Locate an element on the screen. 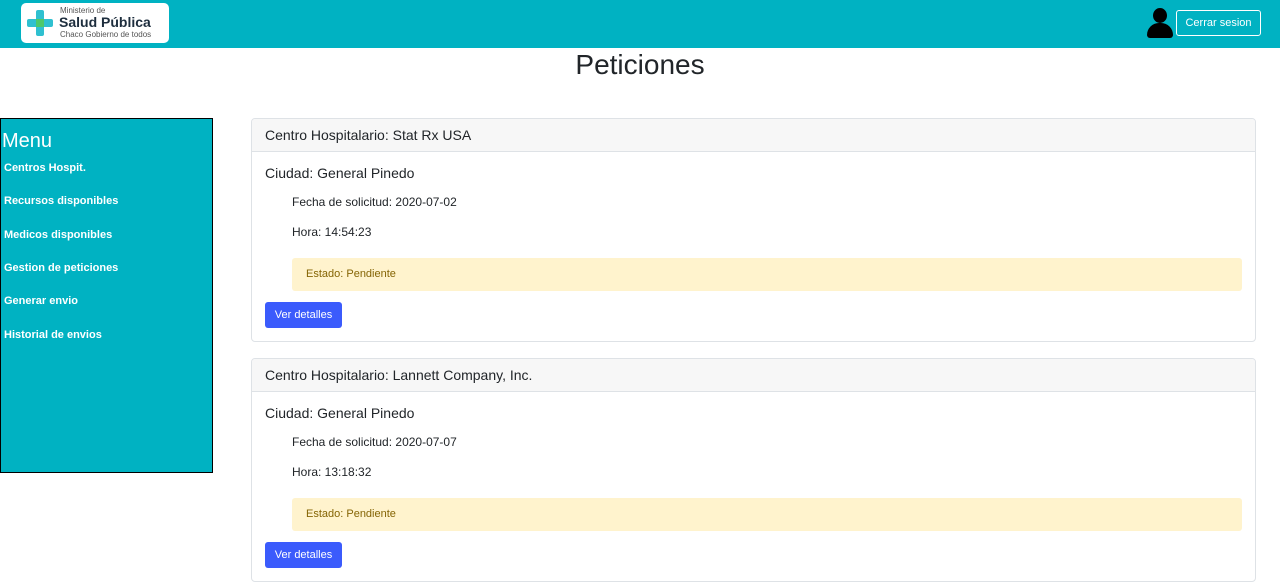 This screenshot has width=1280, height=582. request-time: Hora: 13:18:32 is located at coordinates (332, 472).